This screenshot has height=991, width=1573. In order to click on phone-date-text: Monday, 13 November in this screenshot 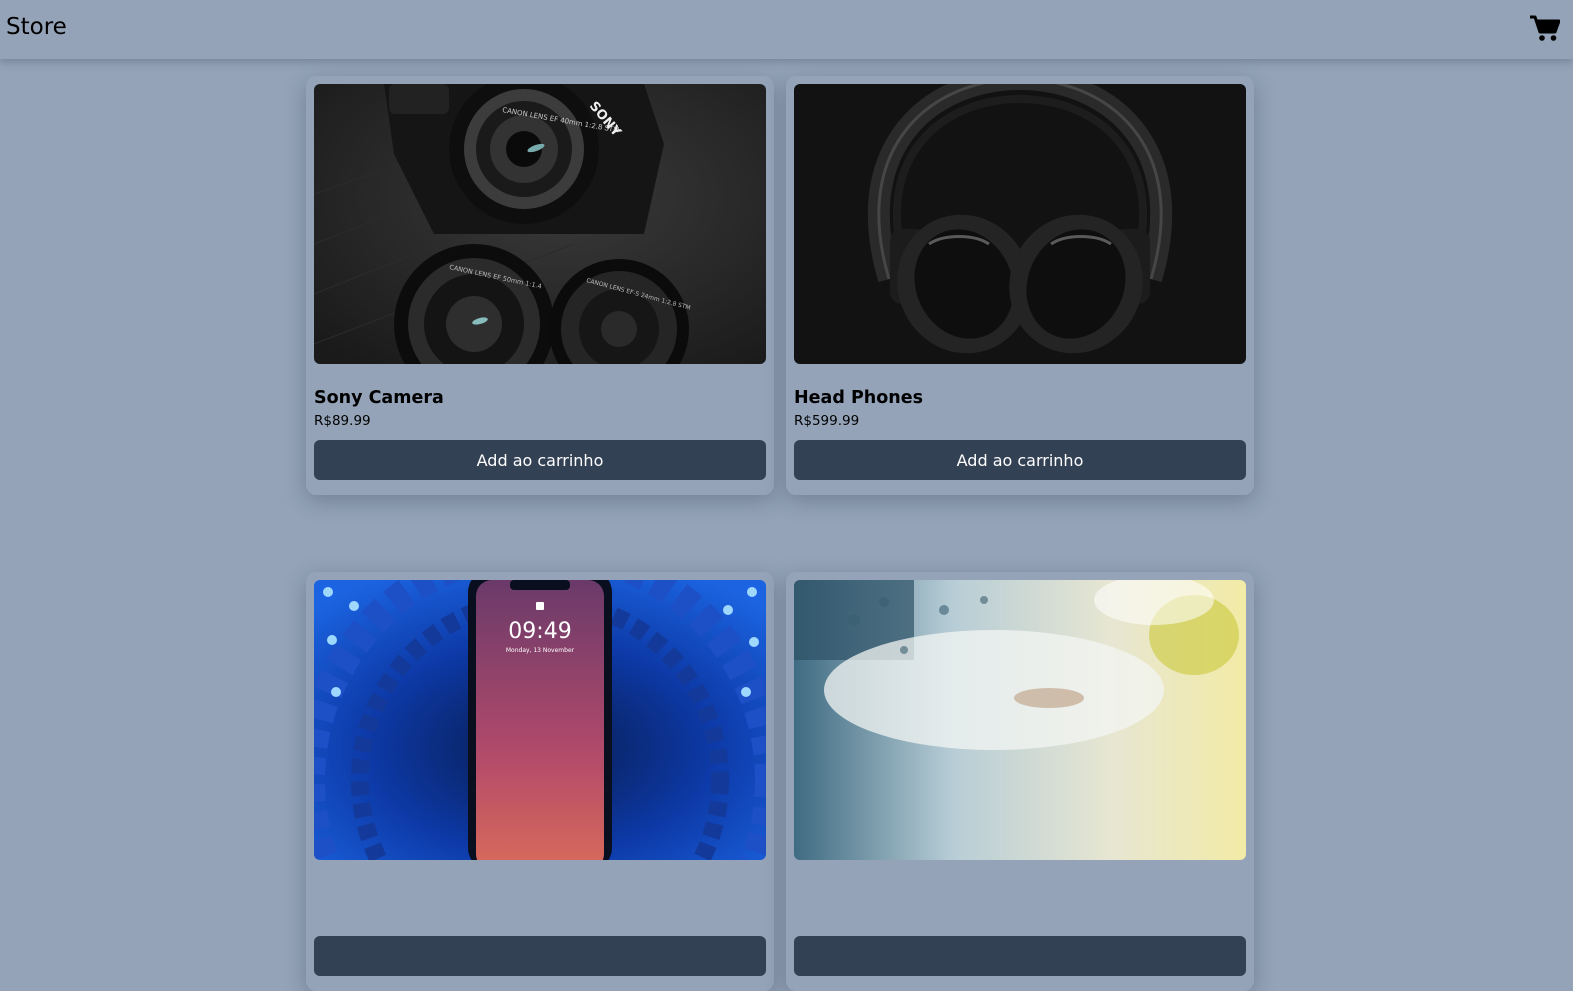, I will do `click(540, 650)`.